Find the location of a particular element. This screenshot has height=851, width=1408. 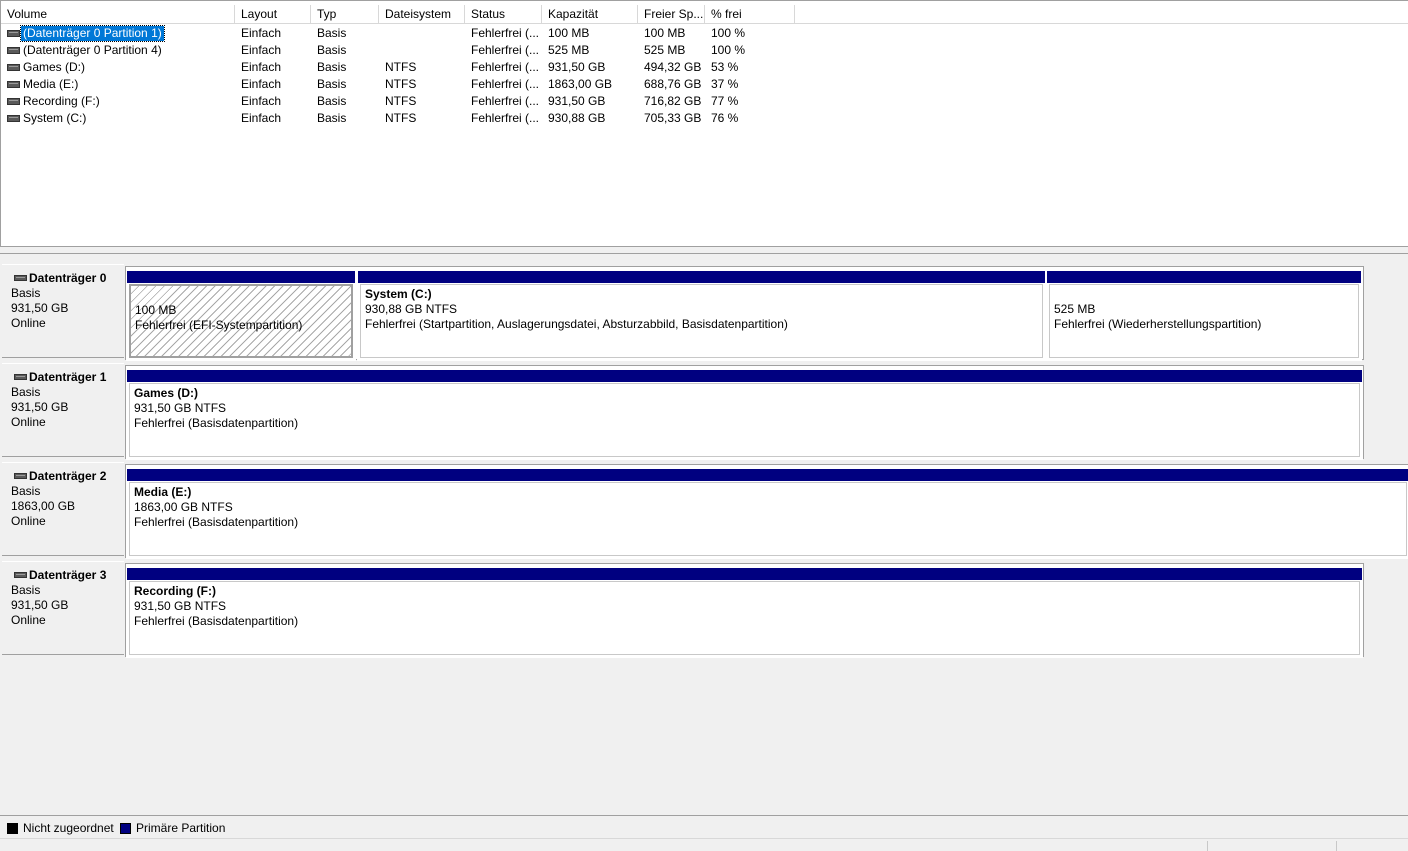

column-header-dateisystem: Dateisystem is located at coordinates (422, 14).